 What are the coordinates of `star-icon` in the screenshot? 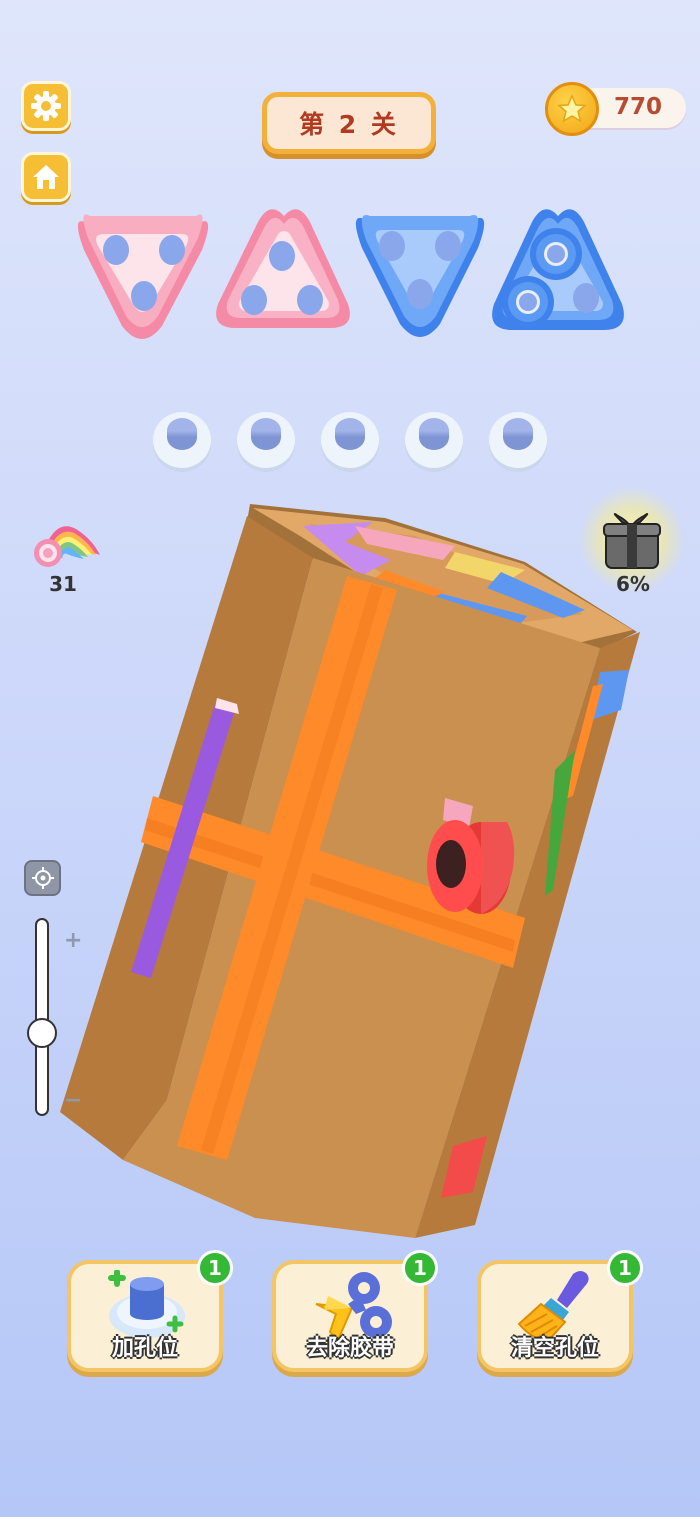 It's located at (572, 108).